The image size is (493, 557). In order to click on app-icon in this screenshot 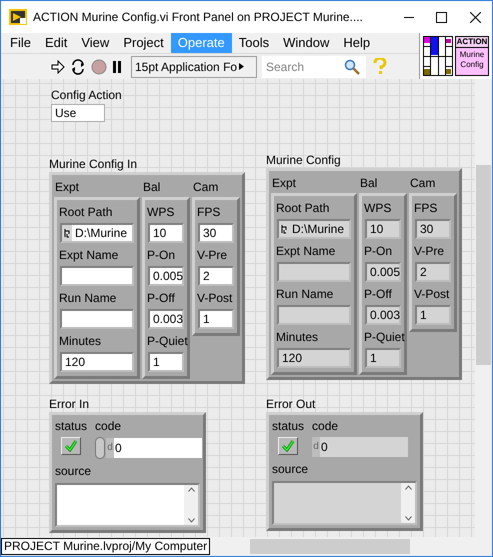, I will do `click(18, 17)`.